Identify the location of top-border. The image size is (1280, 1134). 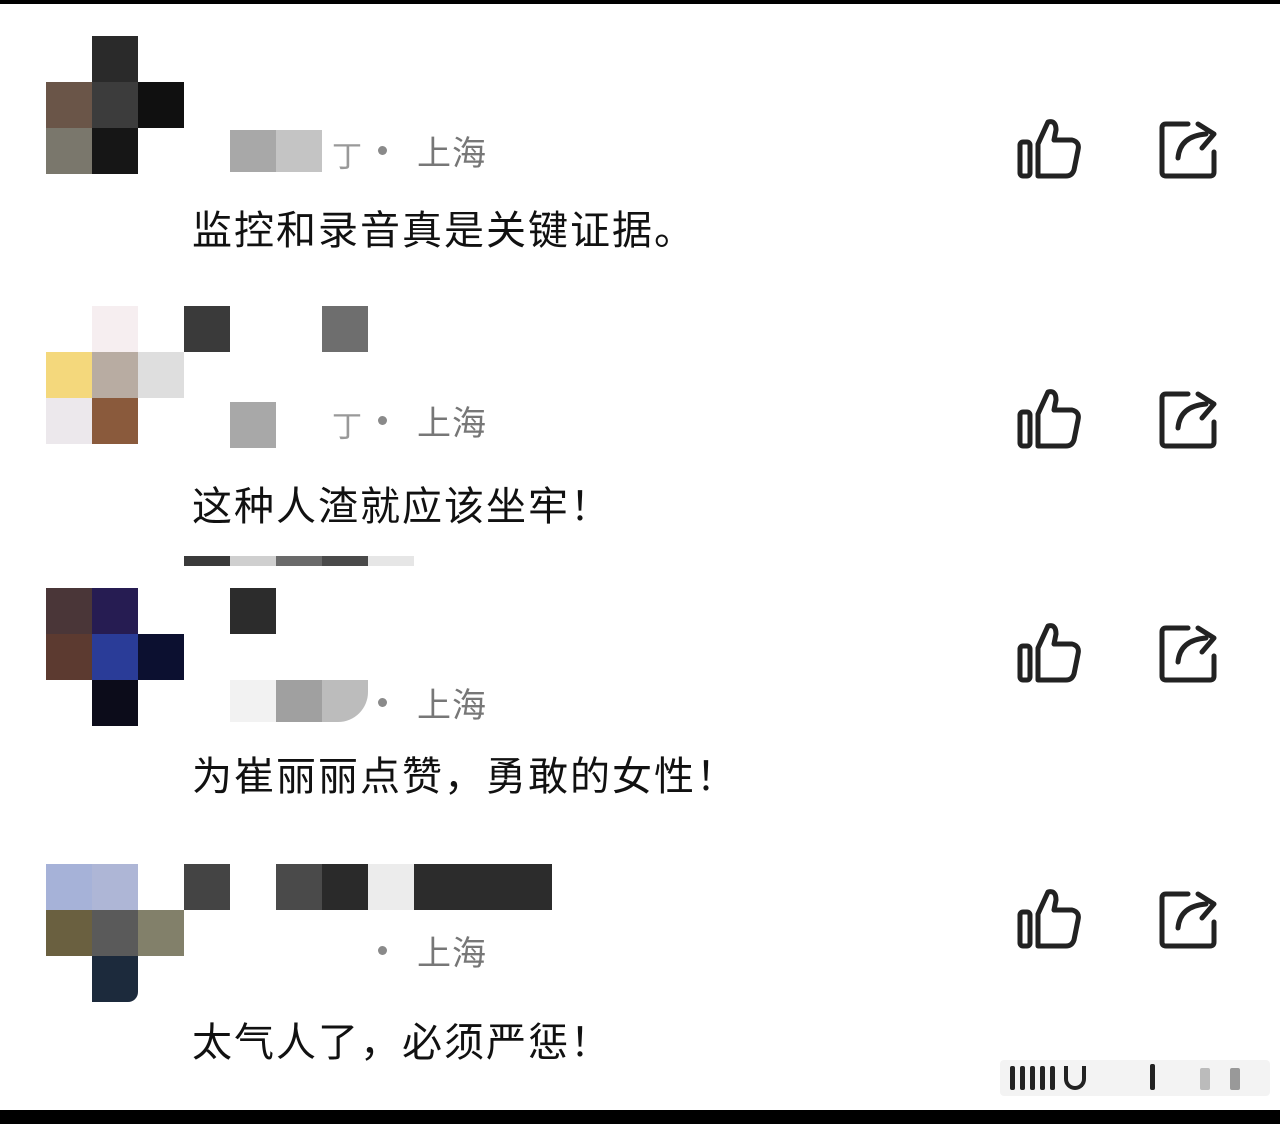
(640, 2).